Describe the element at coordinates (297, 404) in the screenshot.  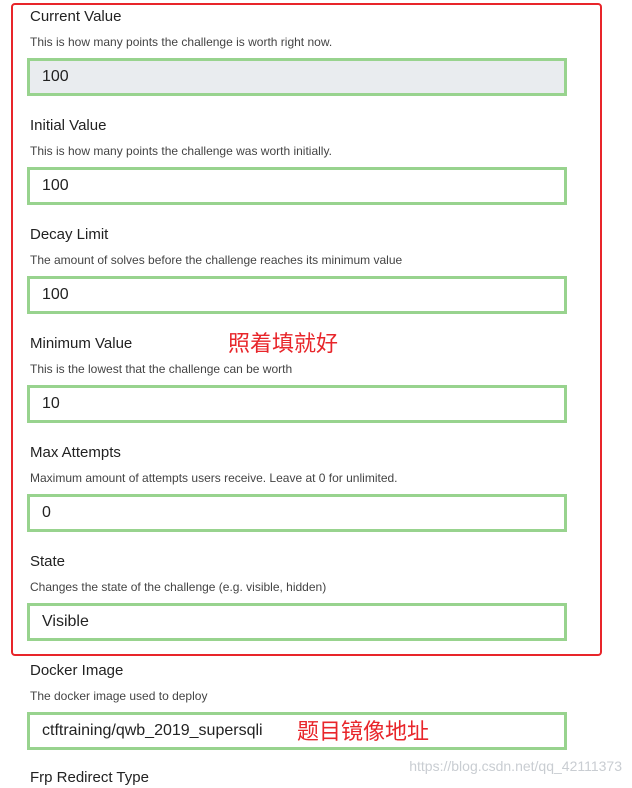
I see `minimum-value-input: 10` at that location.